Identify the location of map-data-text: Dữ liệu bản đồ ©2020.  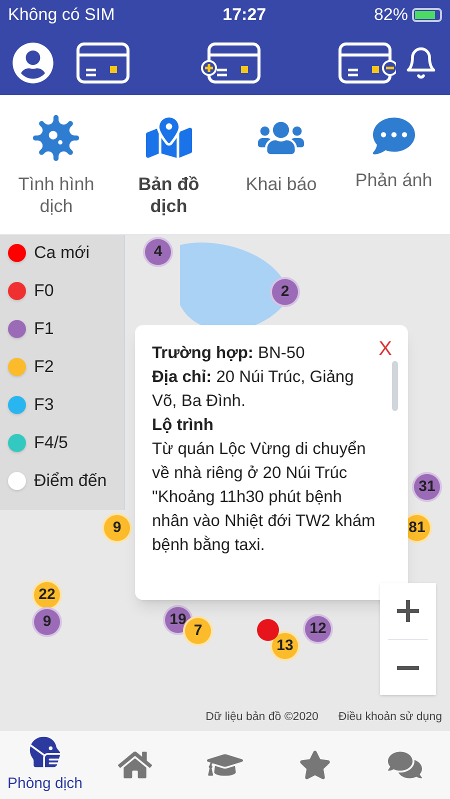
(262, 717).